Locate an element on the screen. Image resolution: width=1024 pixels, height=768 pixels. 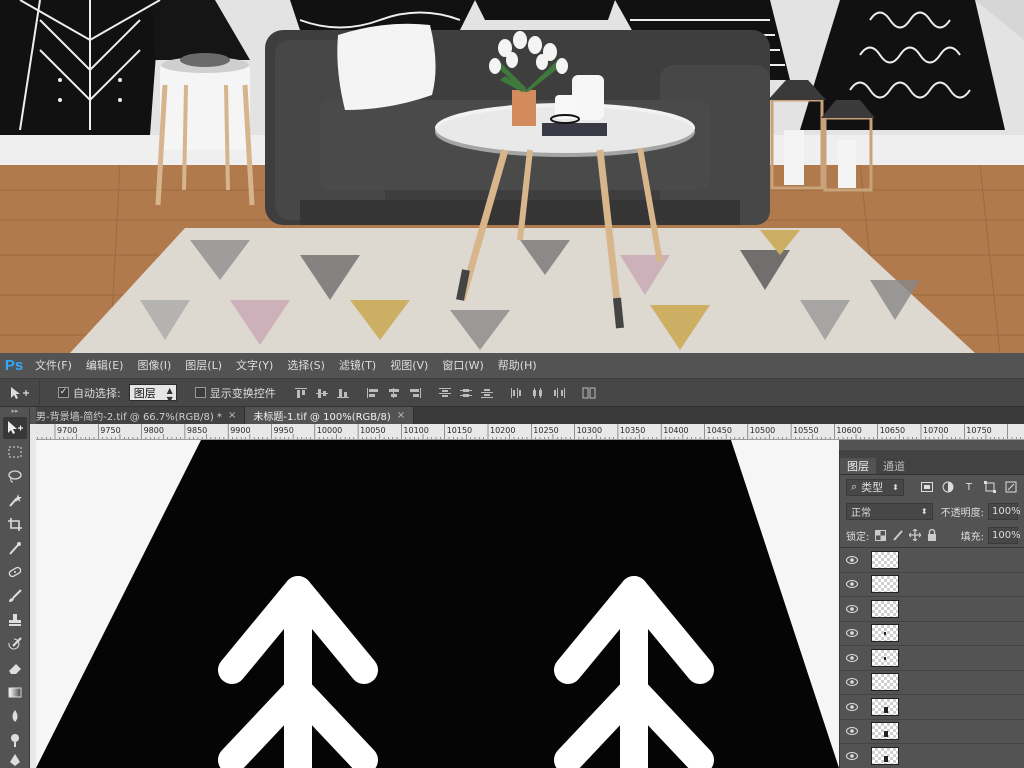
tab-document-2: 未标题-1.tif @ 100%(RGB/8) × is located at coordinates (330, 415).